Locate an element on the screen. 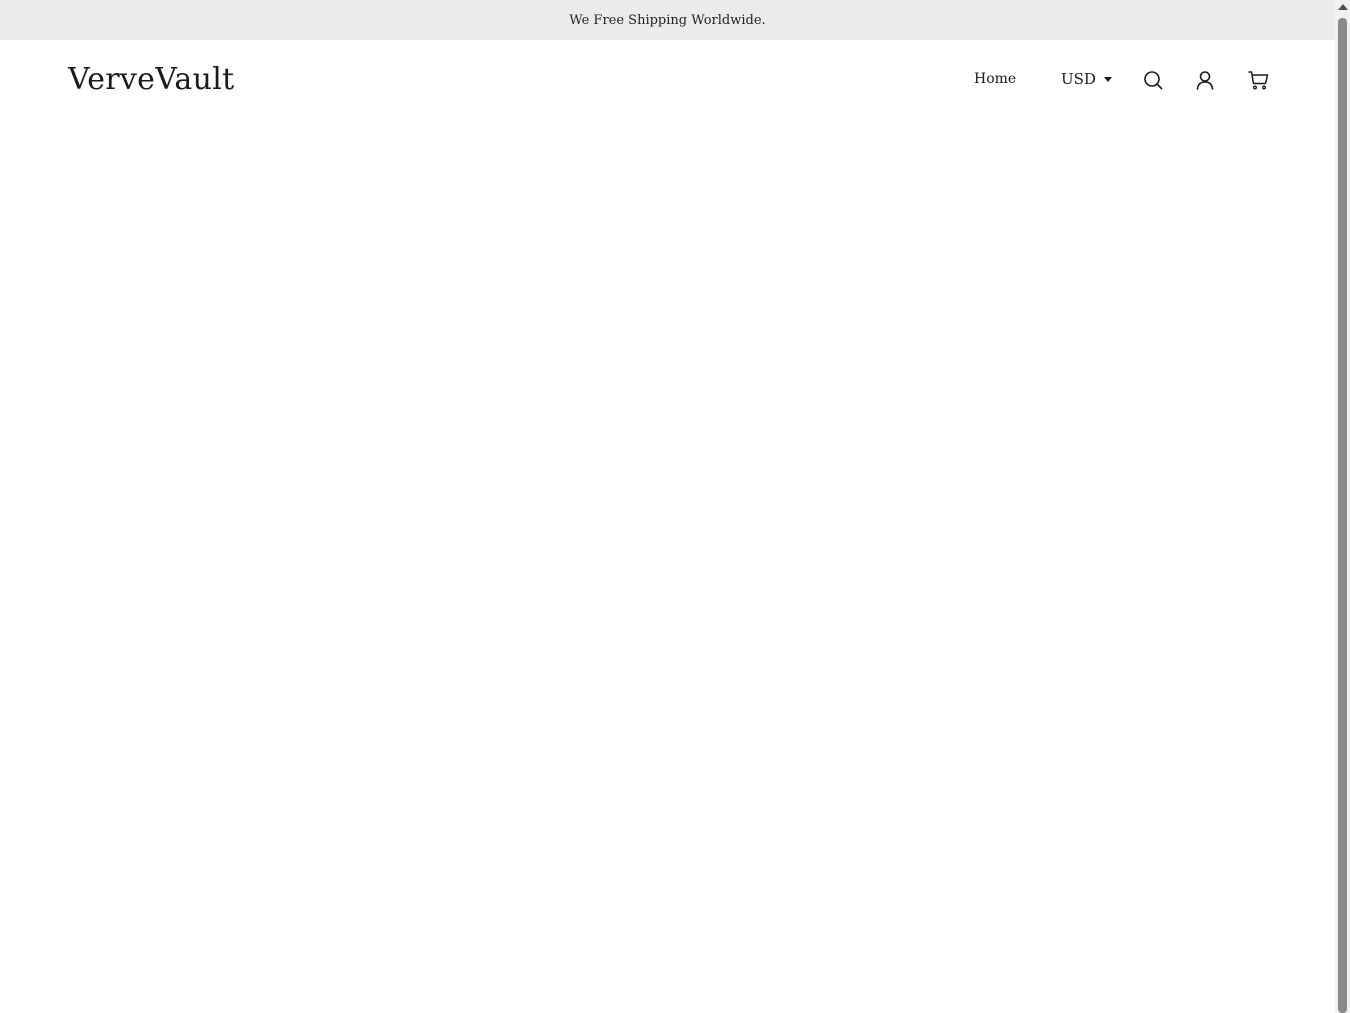 The height and width of the screenshot is (1013, 1350). account-button is located at coordinates (1205, 80).